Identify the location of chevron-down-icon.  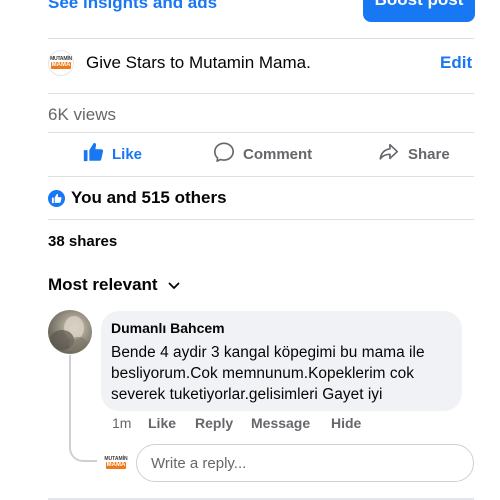
(169, 285).